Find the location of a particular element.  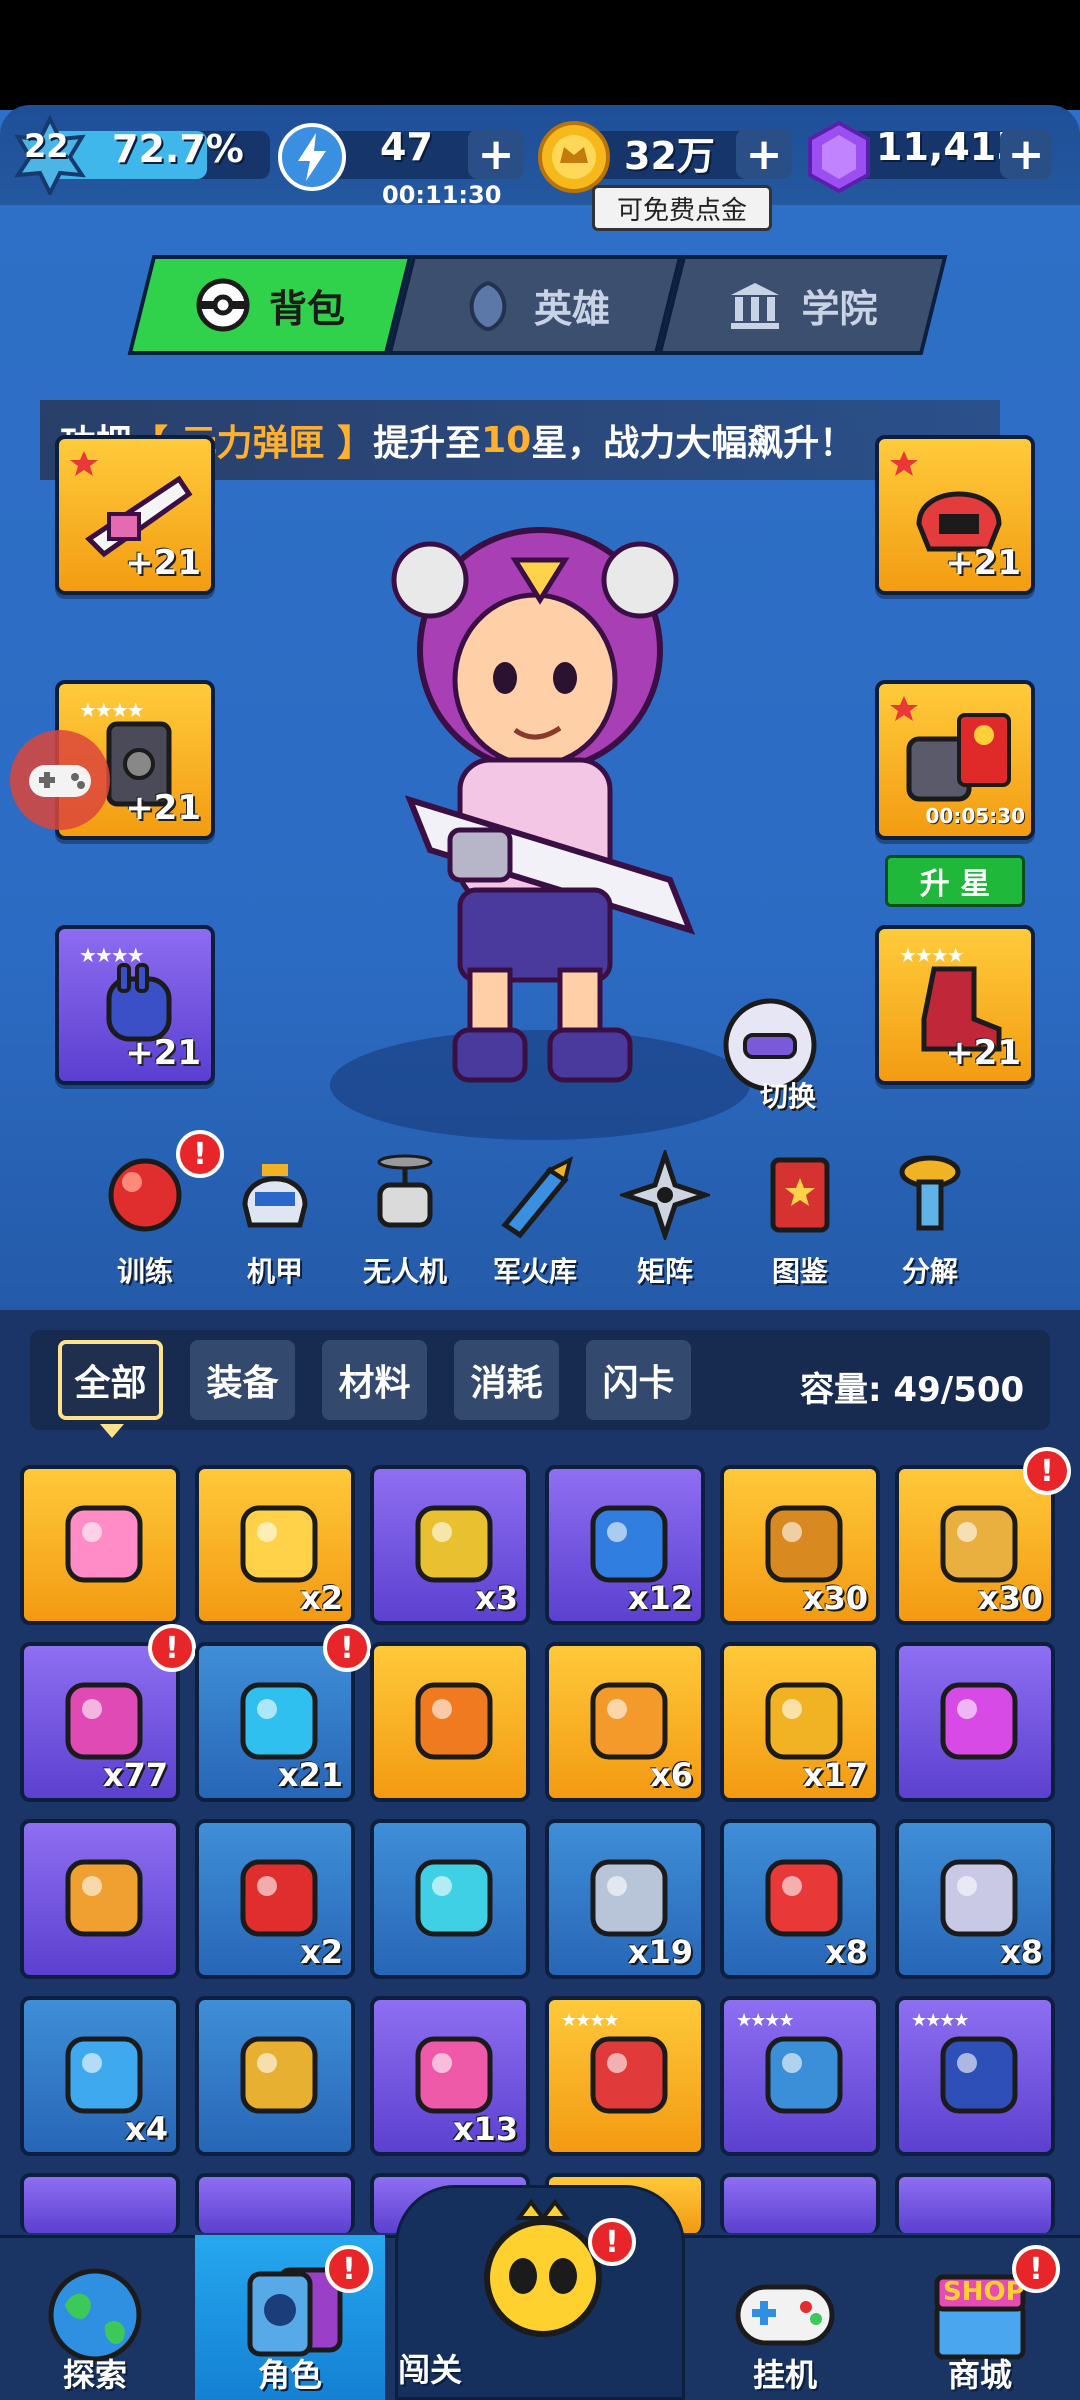

func-drone: 无人机 is located at coordinates (405, 1220).